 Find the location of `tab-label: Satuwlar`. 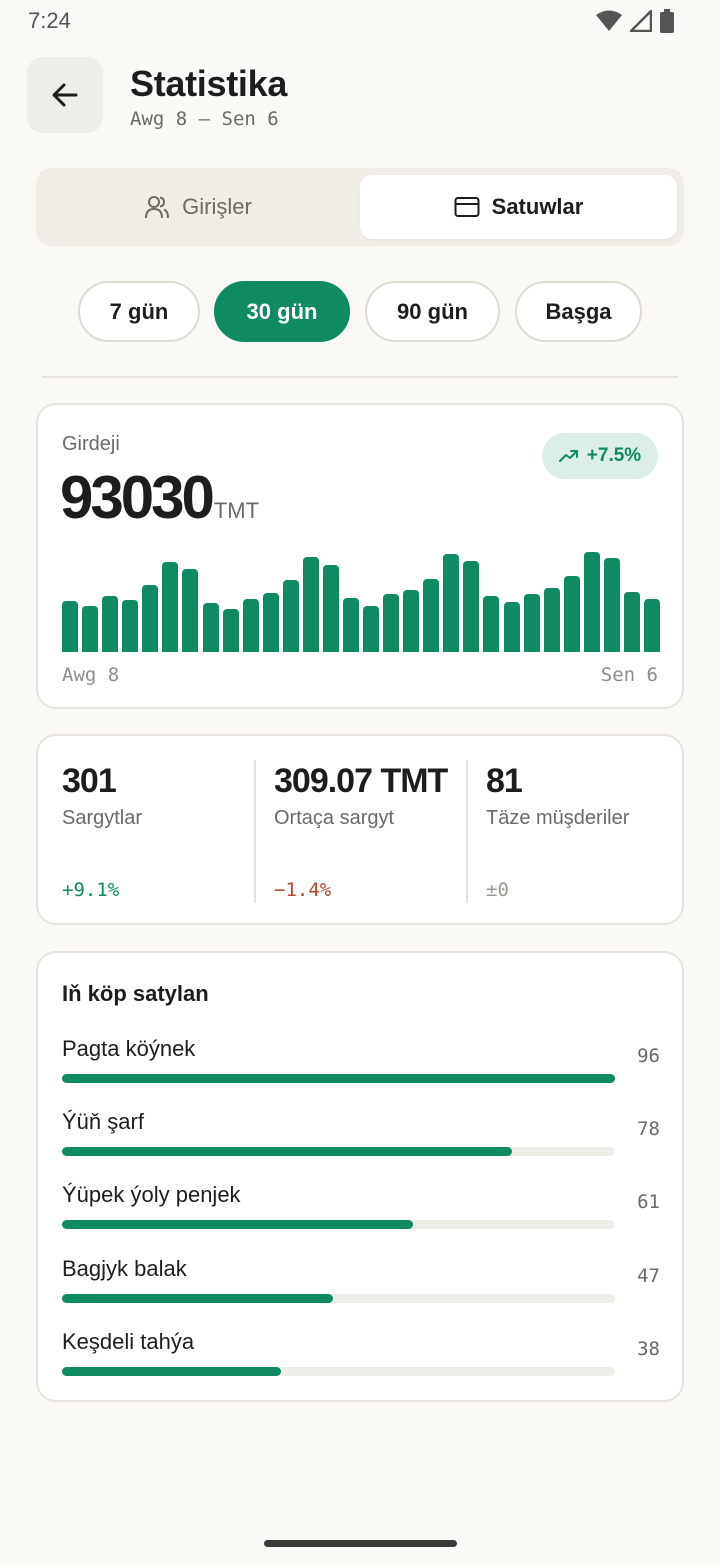

tab-label: Satuwlar is located at coordinates (537, 206).